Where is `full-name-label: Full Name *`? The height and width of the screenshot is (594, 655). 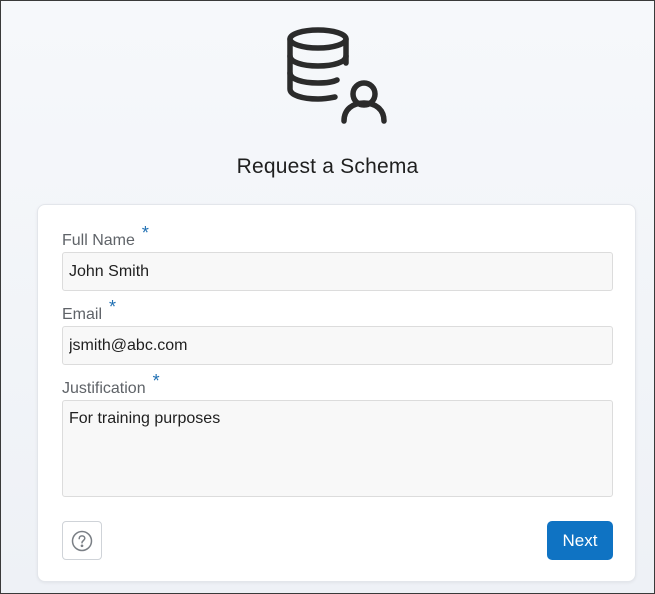 full-name-label: Full Name * is located at coordinates (105, 236).